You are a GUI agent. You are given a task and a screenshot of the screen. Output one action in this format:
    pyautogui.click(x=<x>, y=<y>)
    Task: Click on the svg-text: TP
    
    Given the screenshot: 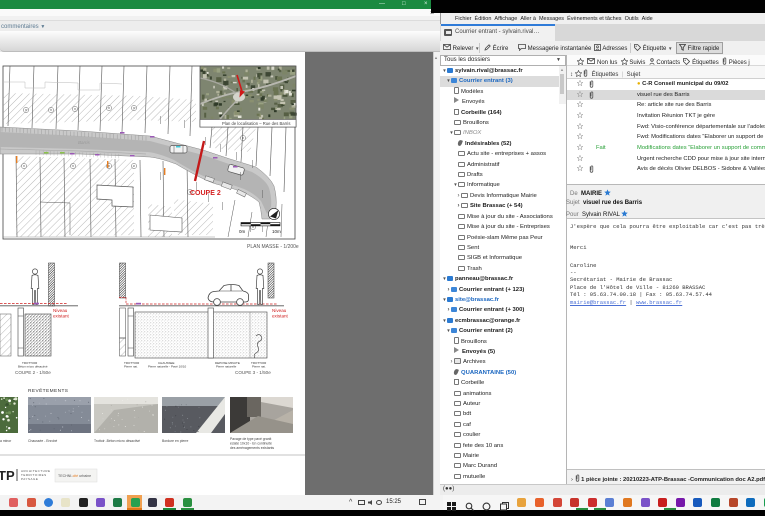 What is the action you would take?
    pyautogui.click(x=7, y=475)
    